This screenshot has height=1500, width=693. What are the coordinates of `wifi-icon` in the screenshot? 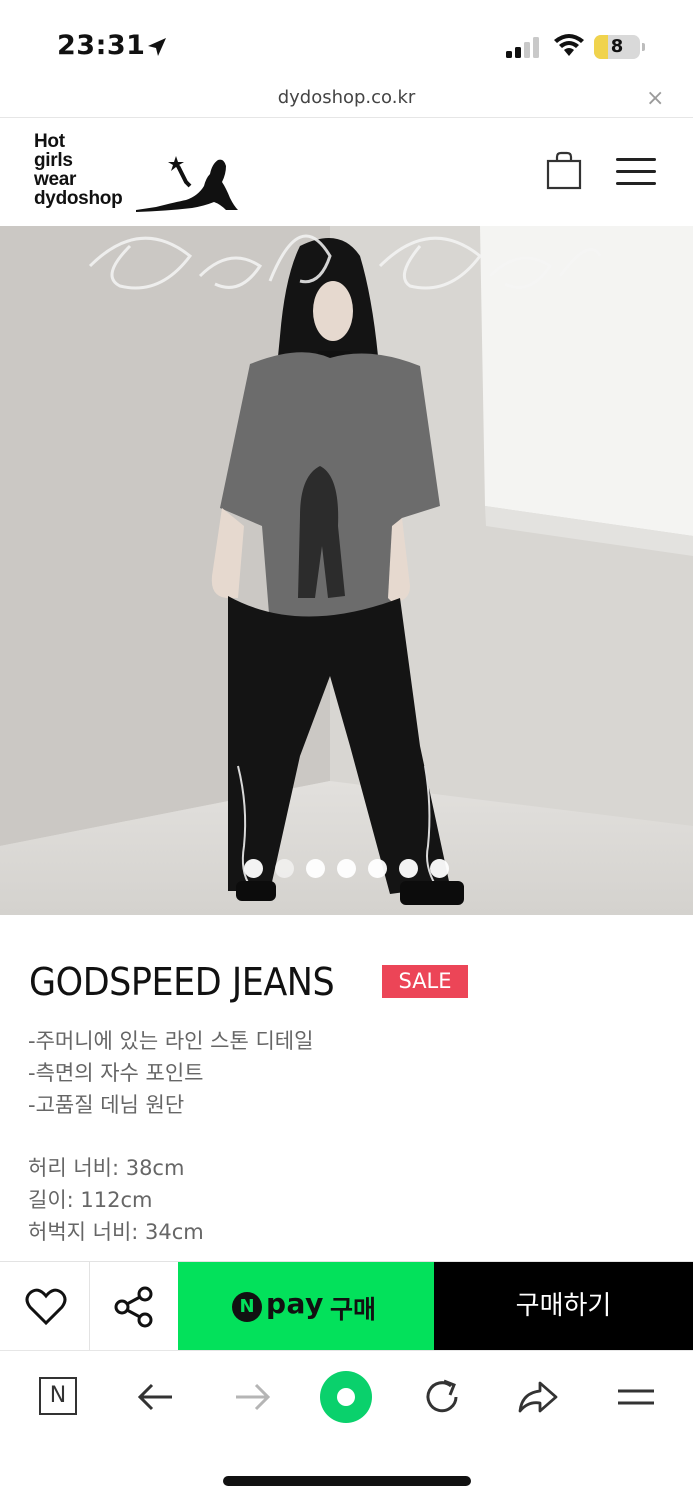 It's located at (569, 45).